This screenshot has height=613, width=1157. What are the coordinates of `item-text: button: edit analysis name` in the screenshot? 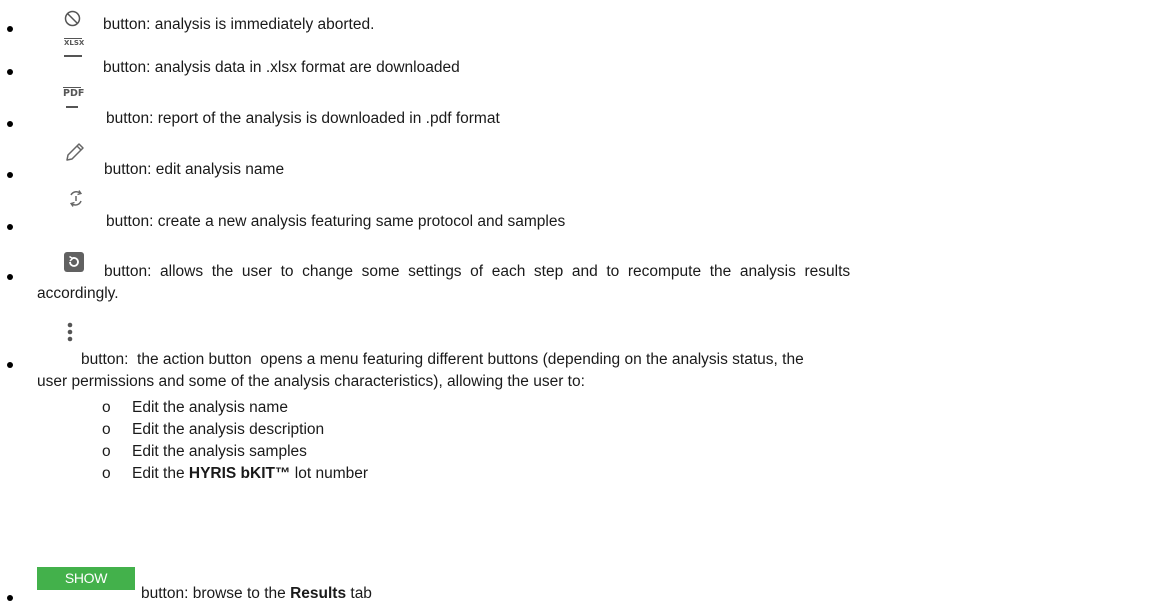 It's located at (194, 169).